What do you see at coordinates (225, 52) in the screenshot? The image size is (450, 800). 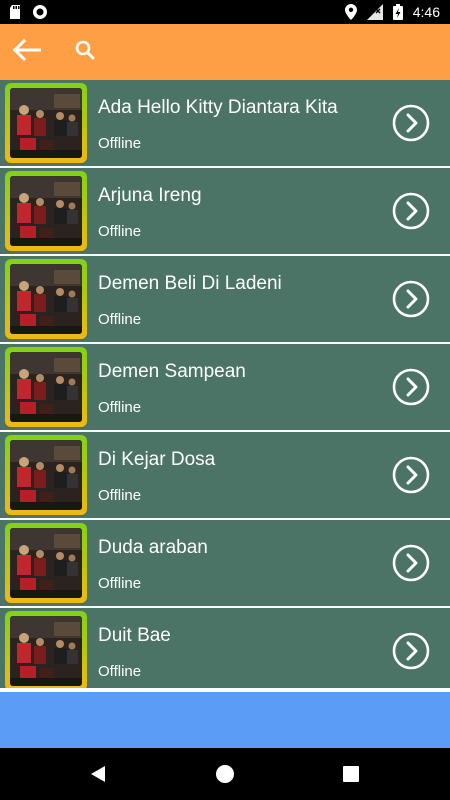 I see `app-toolbar` at bounding box center [225, 52].